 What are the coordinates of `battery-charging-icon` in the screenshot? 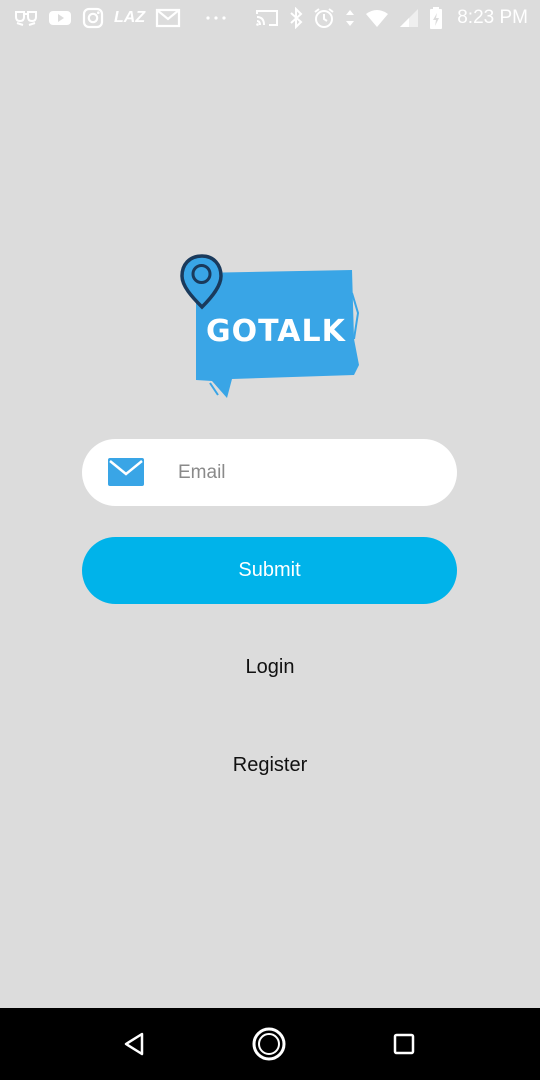 It's located at (436, 18).